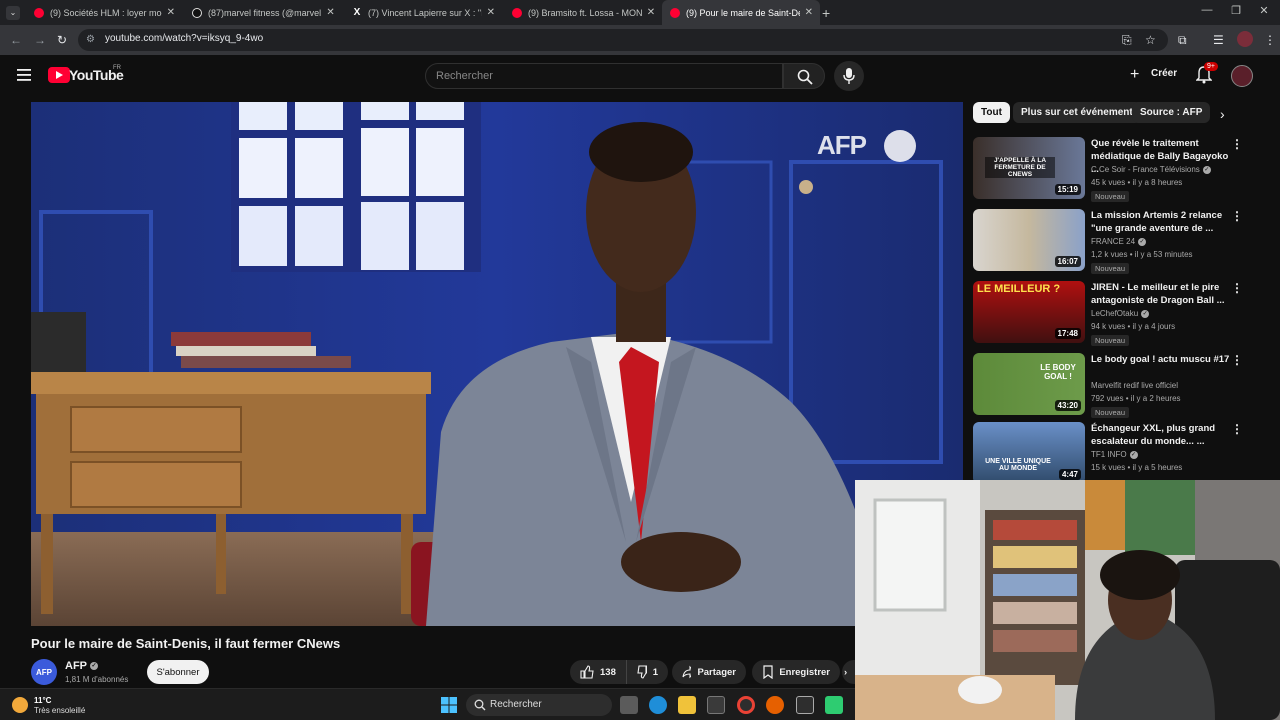 The height and width of the screenshot is (720, 1280). I want to click on taskbar-search-box: Rechercher, so click(539, 705).